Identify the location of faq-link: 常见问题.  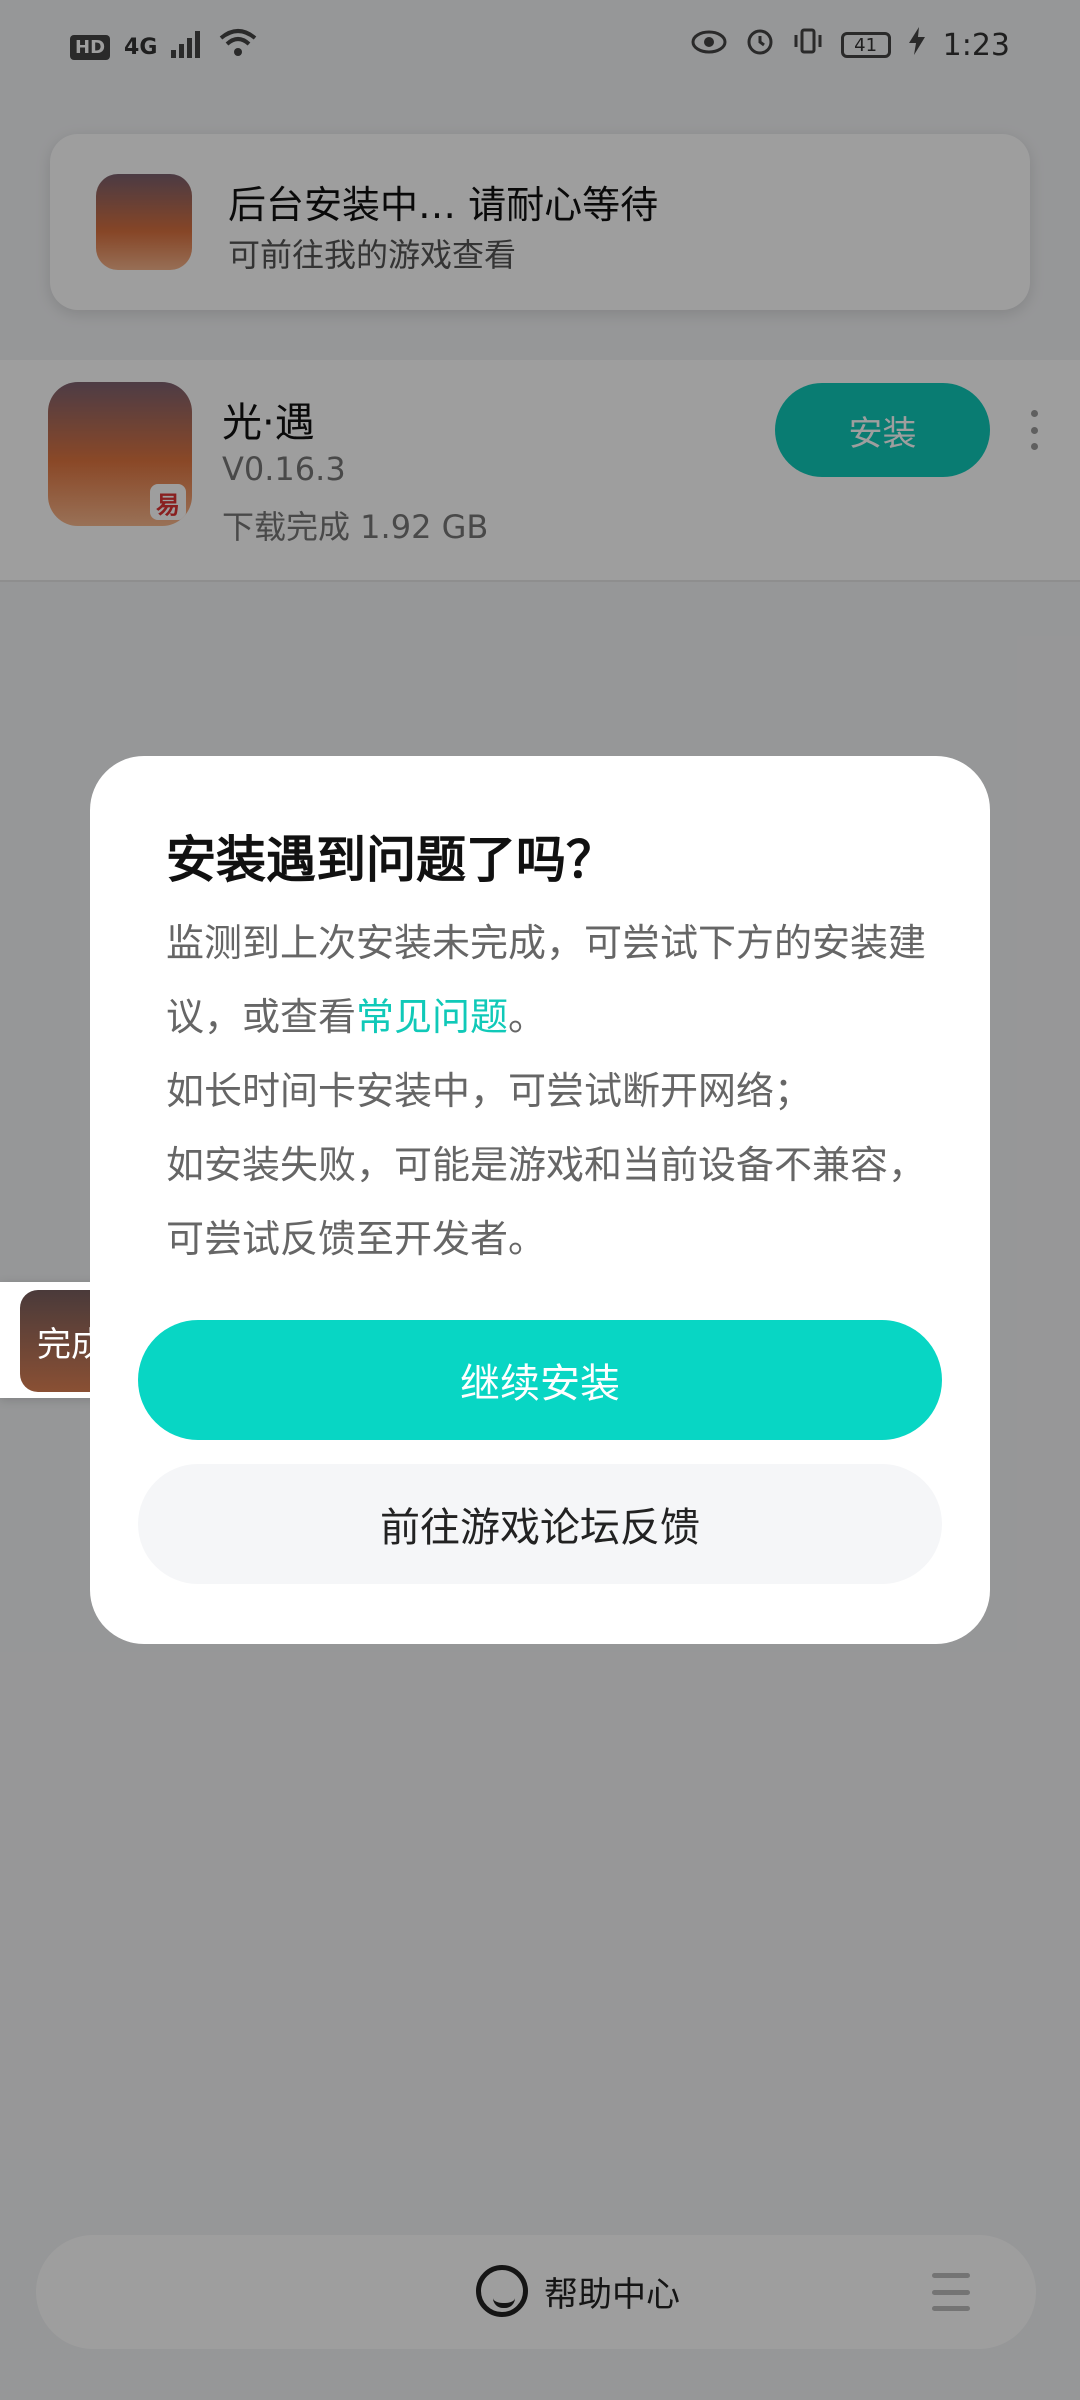
(432, 1017).